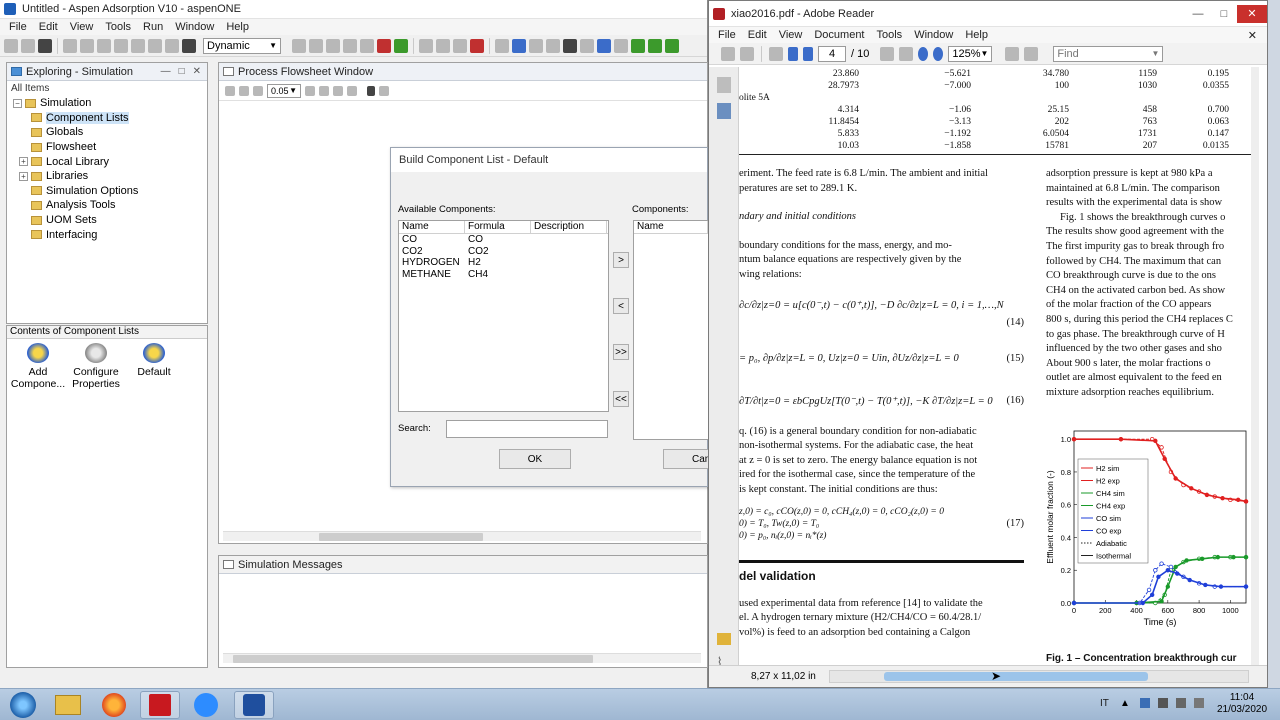 The height and width of the screenshot is (720, 1280). Describe the element at coordinates (206, 705) in the screenshot. I see `taskbar-zoom` at that location.